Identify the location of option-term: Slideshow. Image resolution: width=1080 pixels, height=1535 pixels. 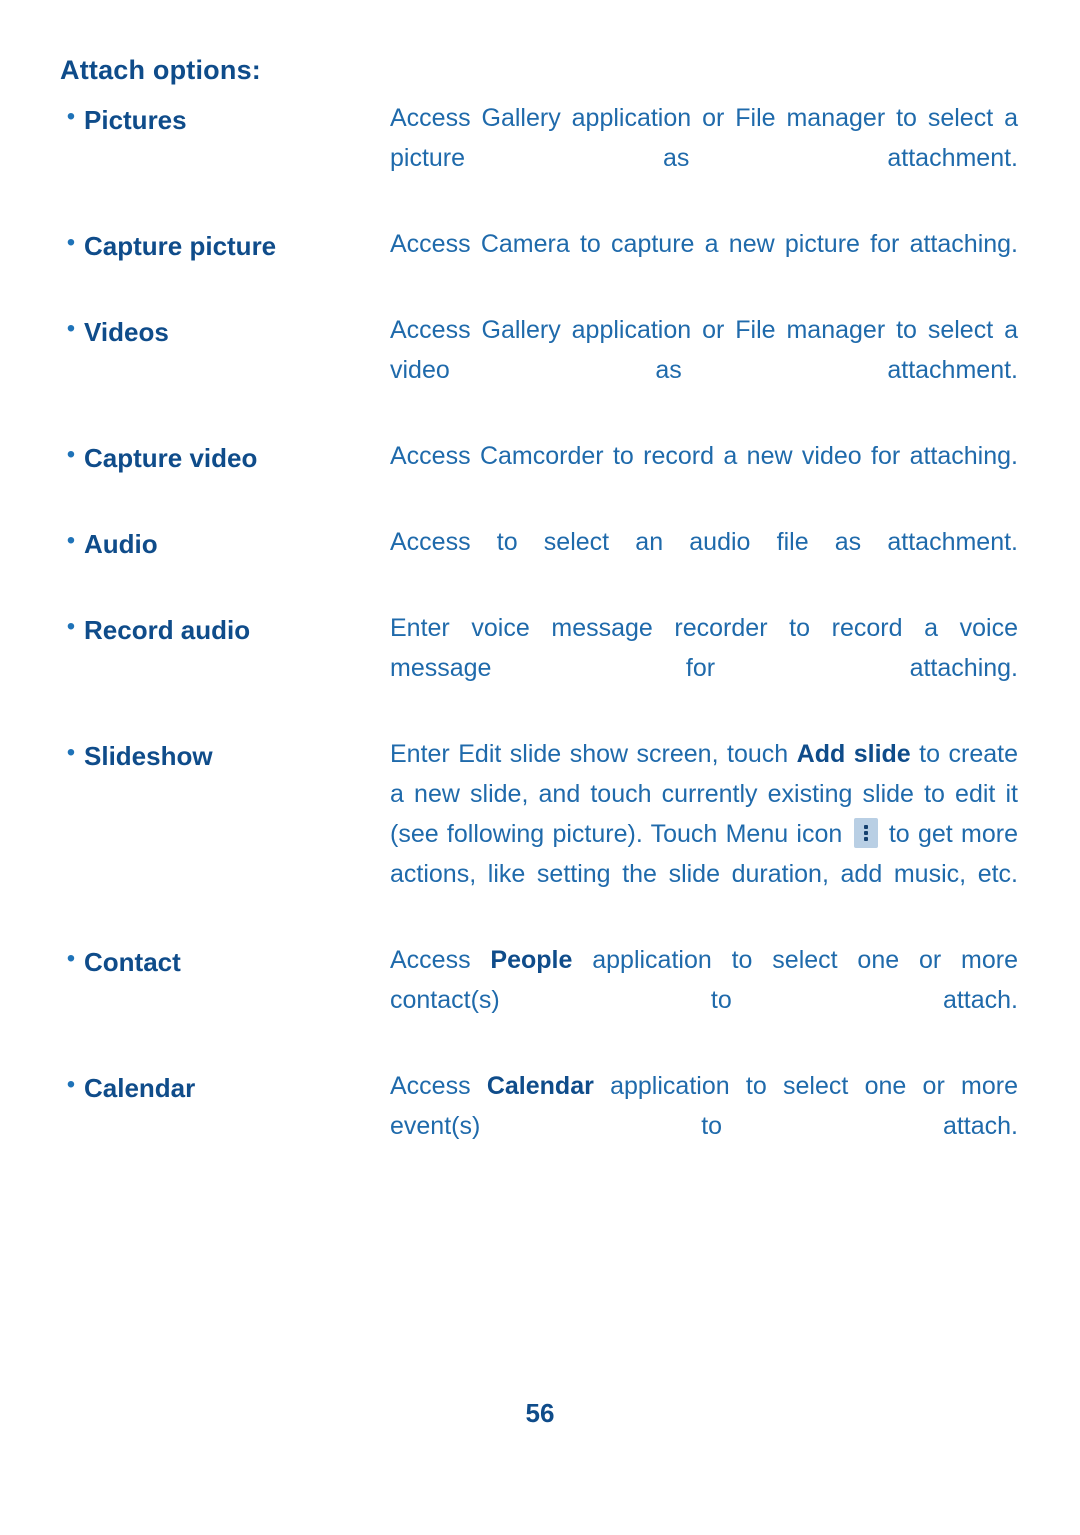
(148, 756).